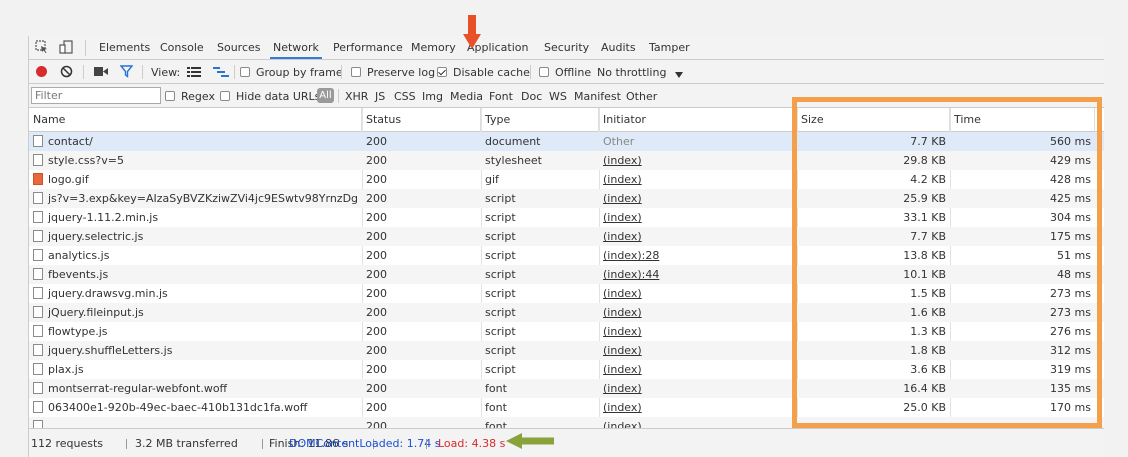  What do you see at coordinates (66, 73) in the screenshot?
I see `clear-icon` at bounding box center [66, 73].